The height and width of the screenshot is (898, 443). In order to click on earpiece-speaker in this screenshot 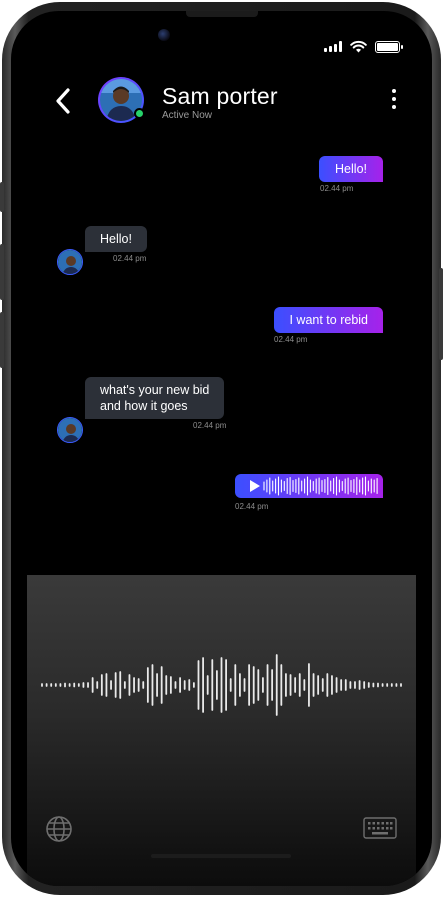, I will do `click(222, 14)`.